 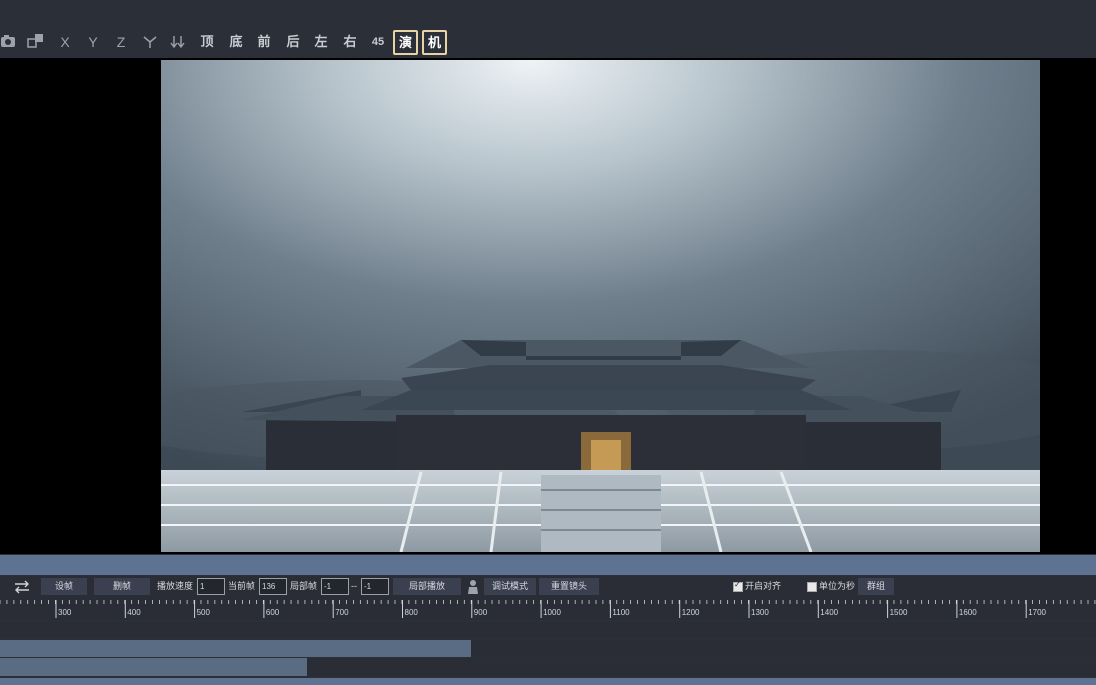 What do you see at coordinates (691, 612) in the screenshot?
I see `ruler-label: 1200` at bounding box center [691, 612].